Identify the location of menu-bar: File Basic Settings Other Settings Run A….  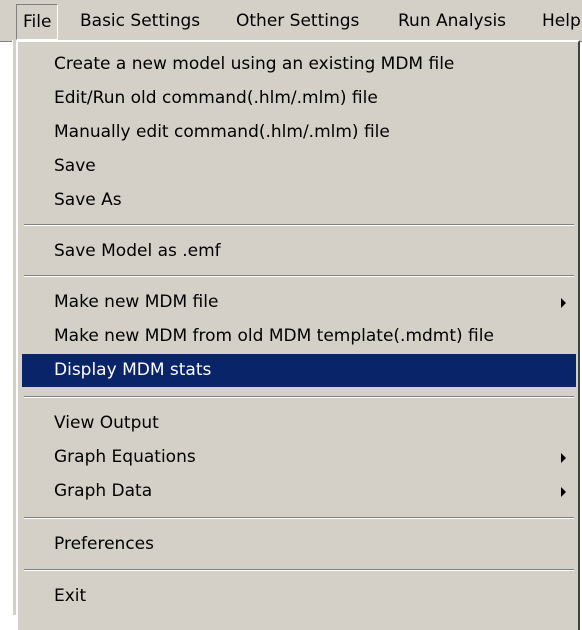
(291, 21).